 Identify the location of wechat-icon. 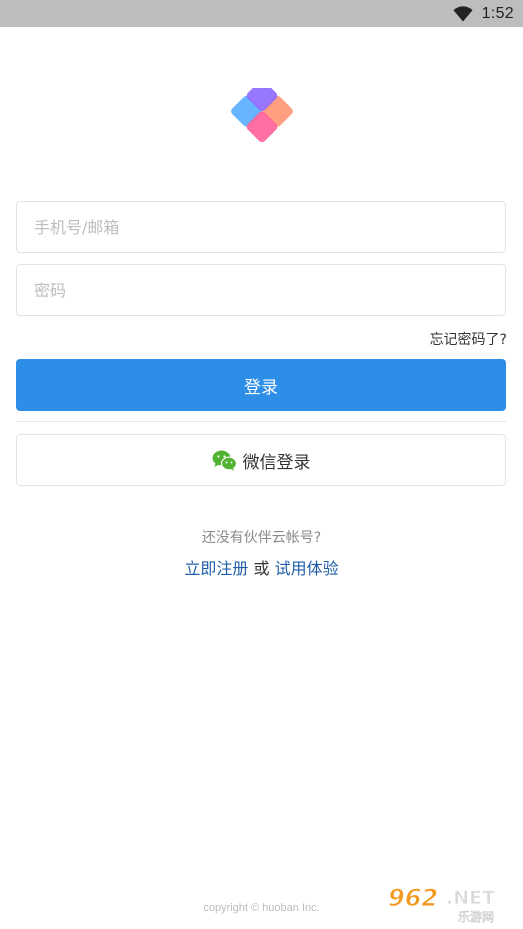
(224, 460).